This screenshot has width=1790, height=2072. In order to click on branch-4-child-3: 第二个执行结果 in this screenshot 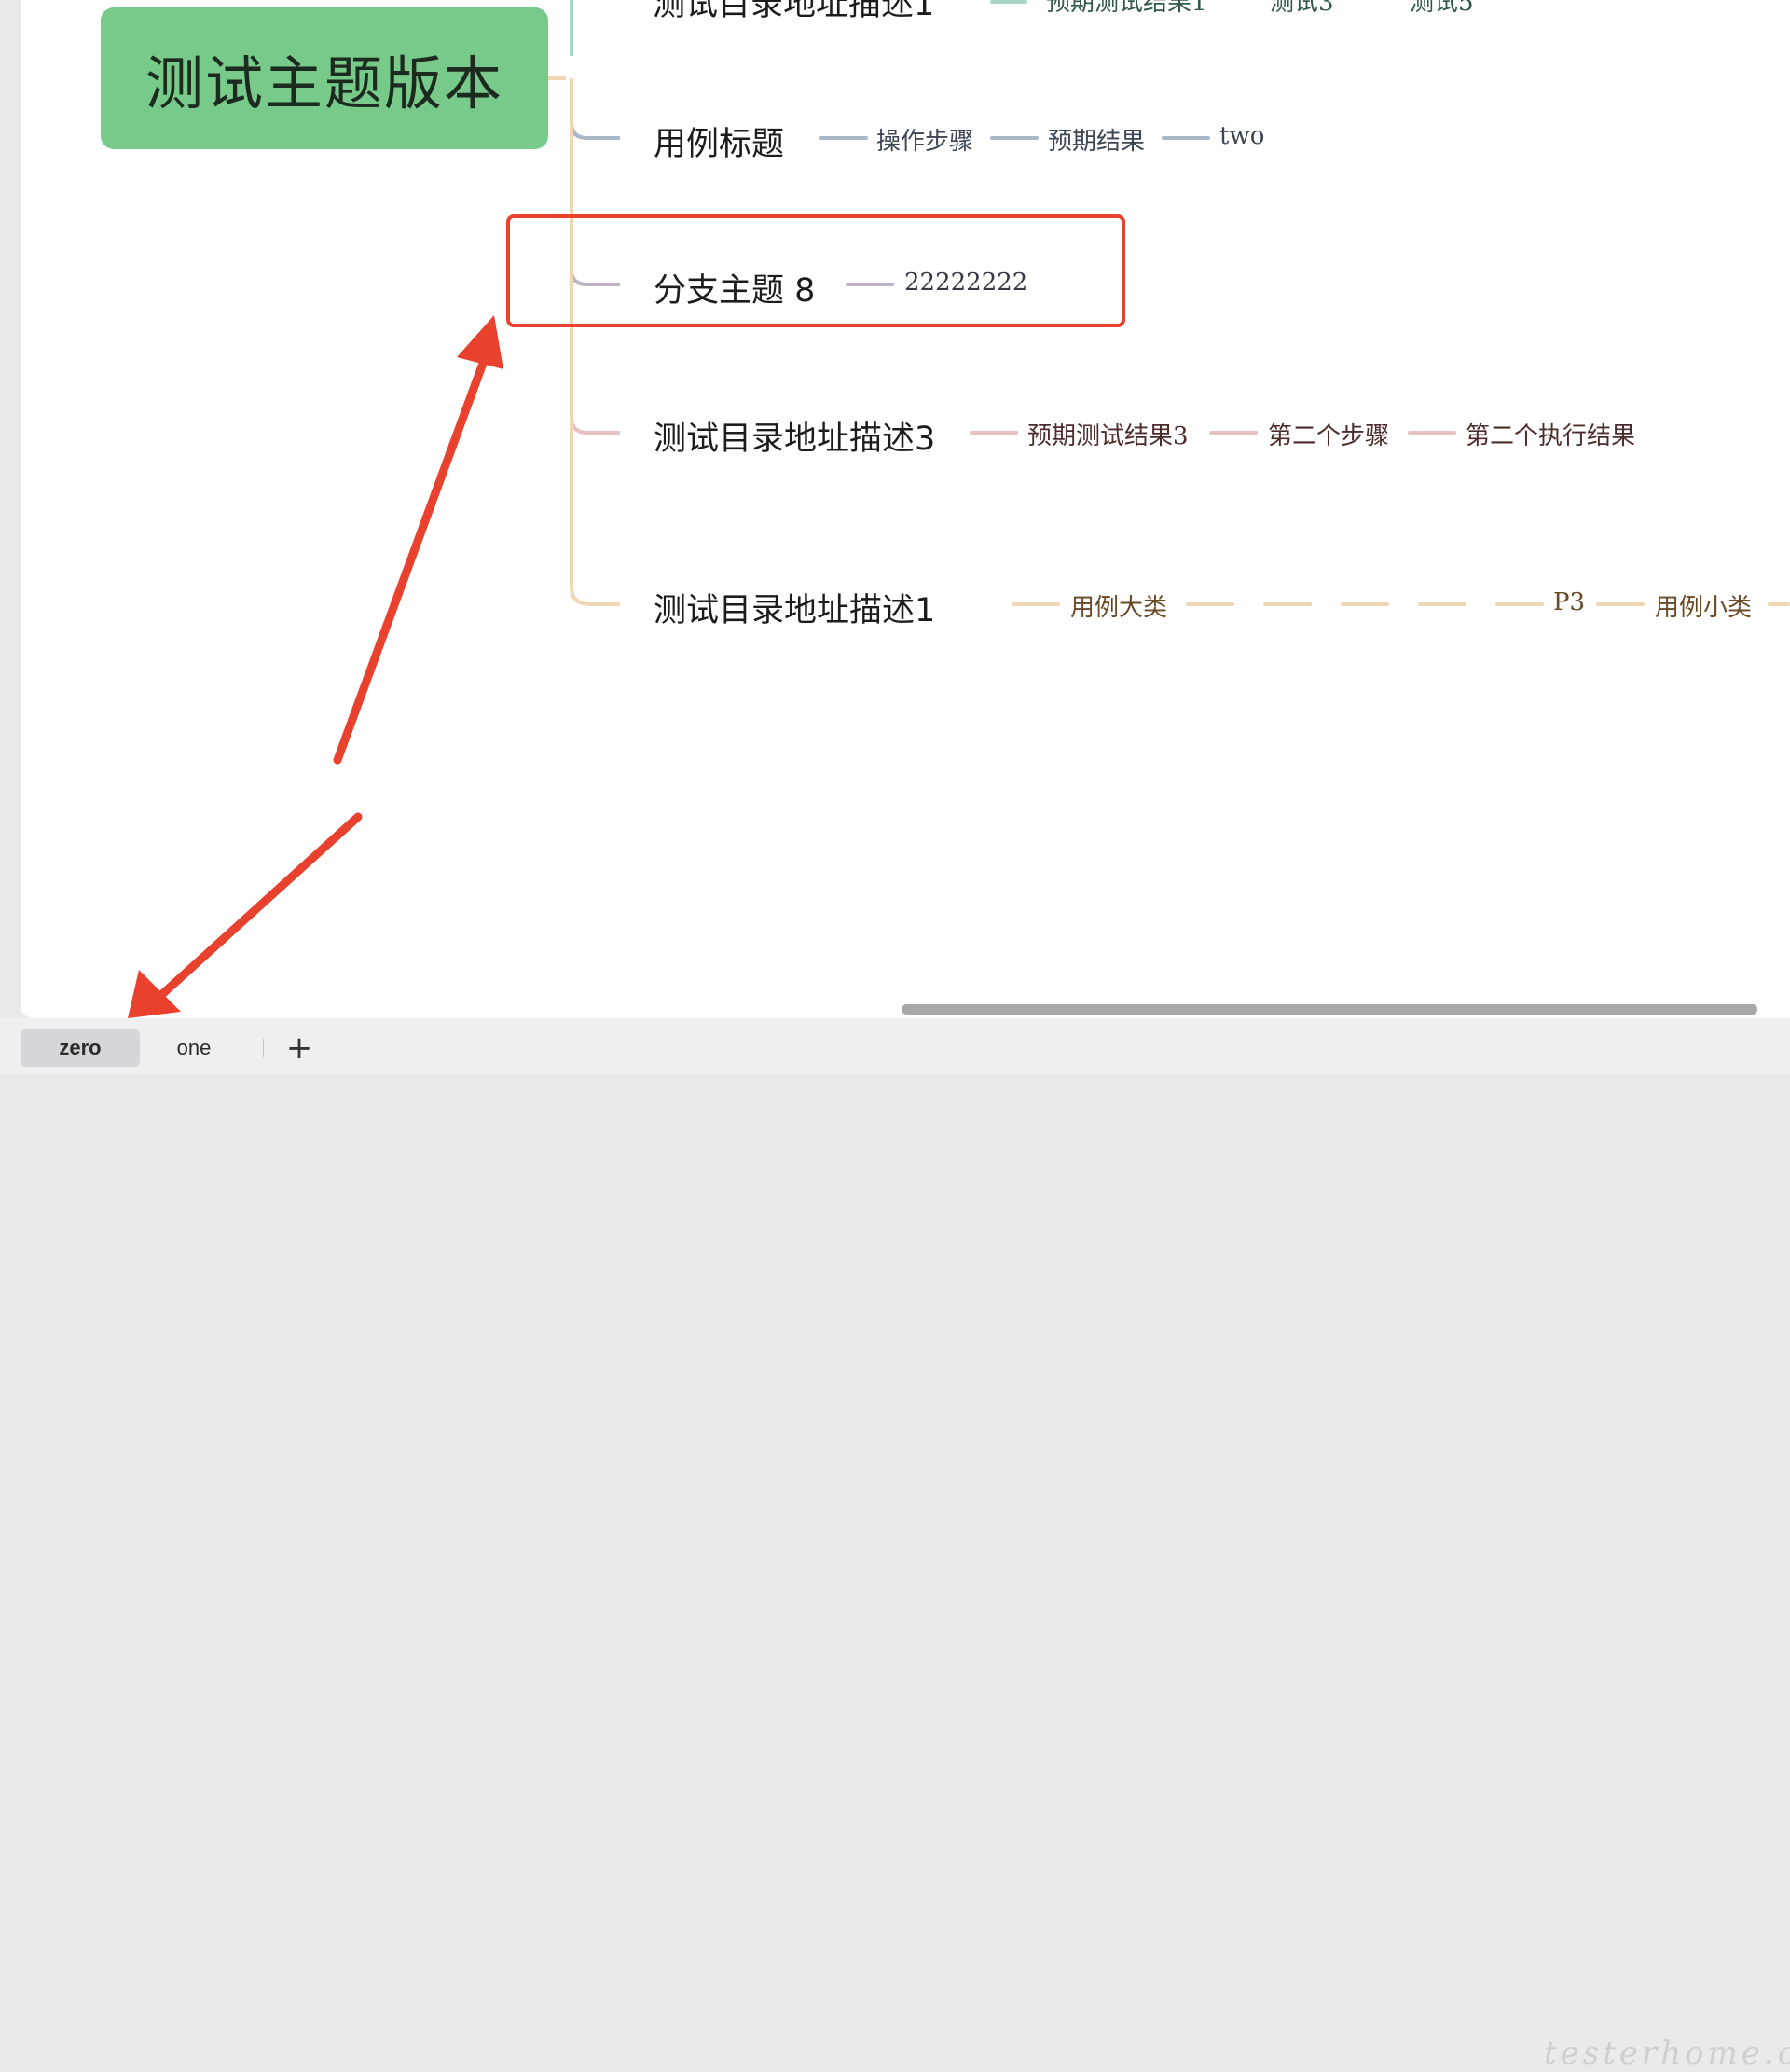, I will do `click(1550, 434)`.